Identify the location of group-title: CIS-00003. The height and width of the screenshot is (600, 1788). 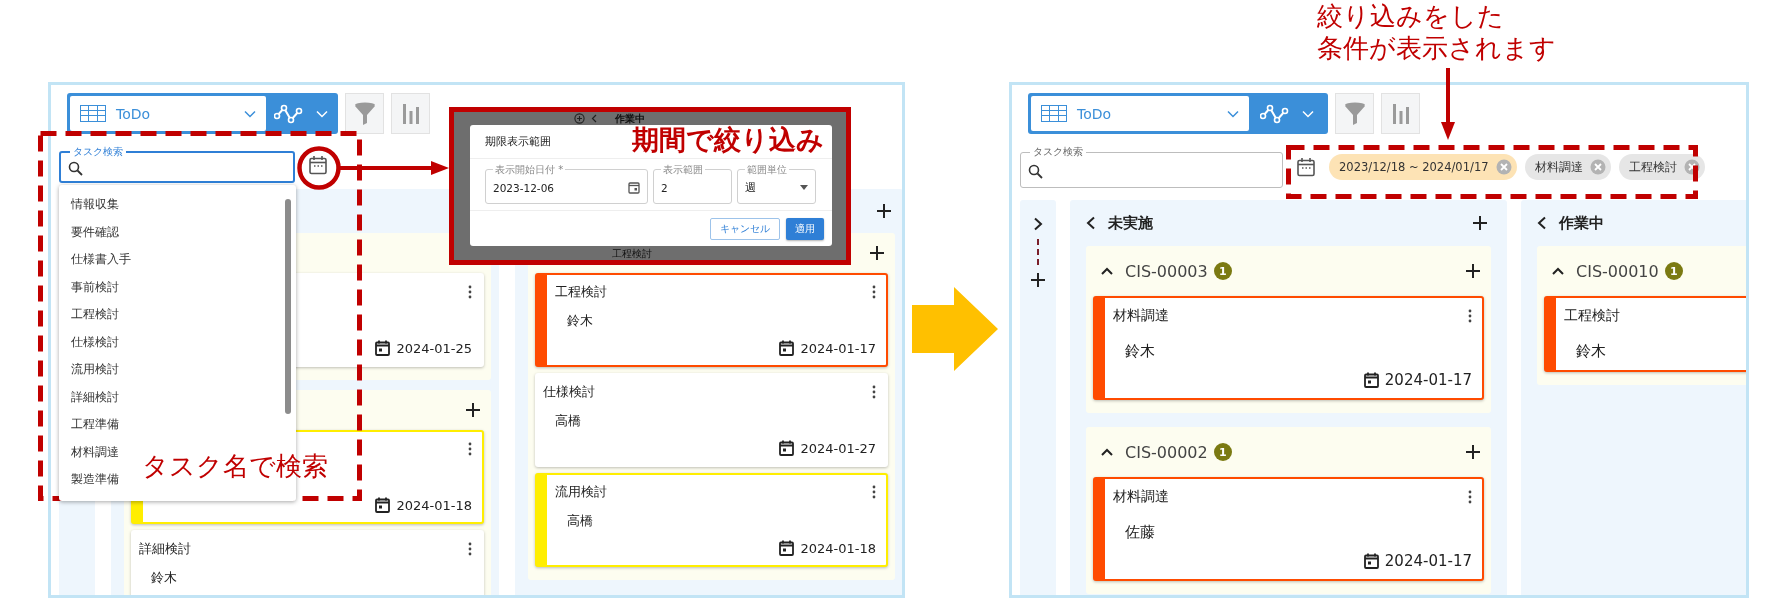
(1166, 271).